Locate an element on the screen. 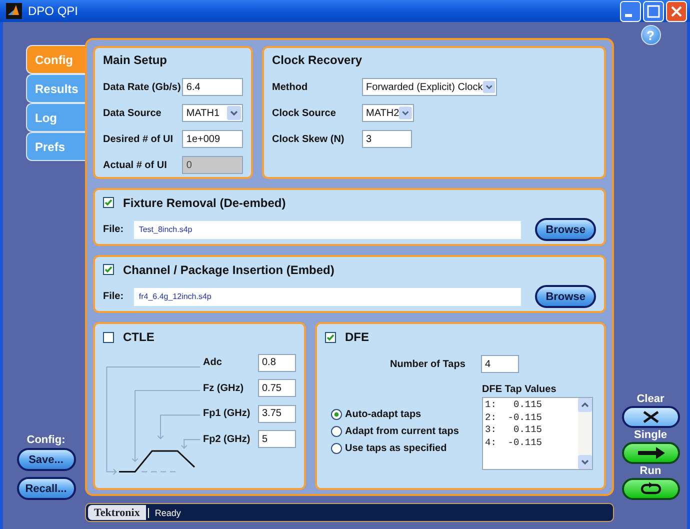 This screenshot has height=529, width=690. field-label: Actual # of UI is located at coordinates (135, 165).